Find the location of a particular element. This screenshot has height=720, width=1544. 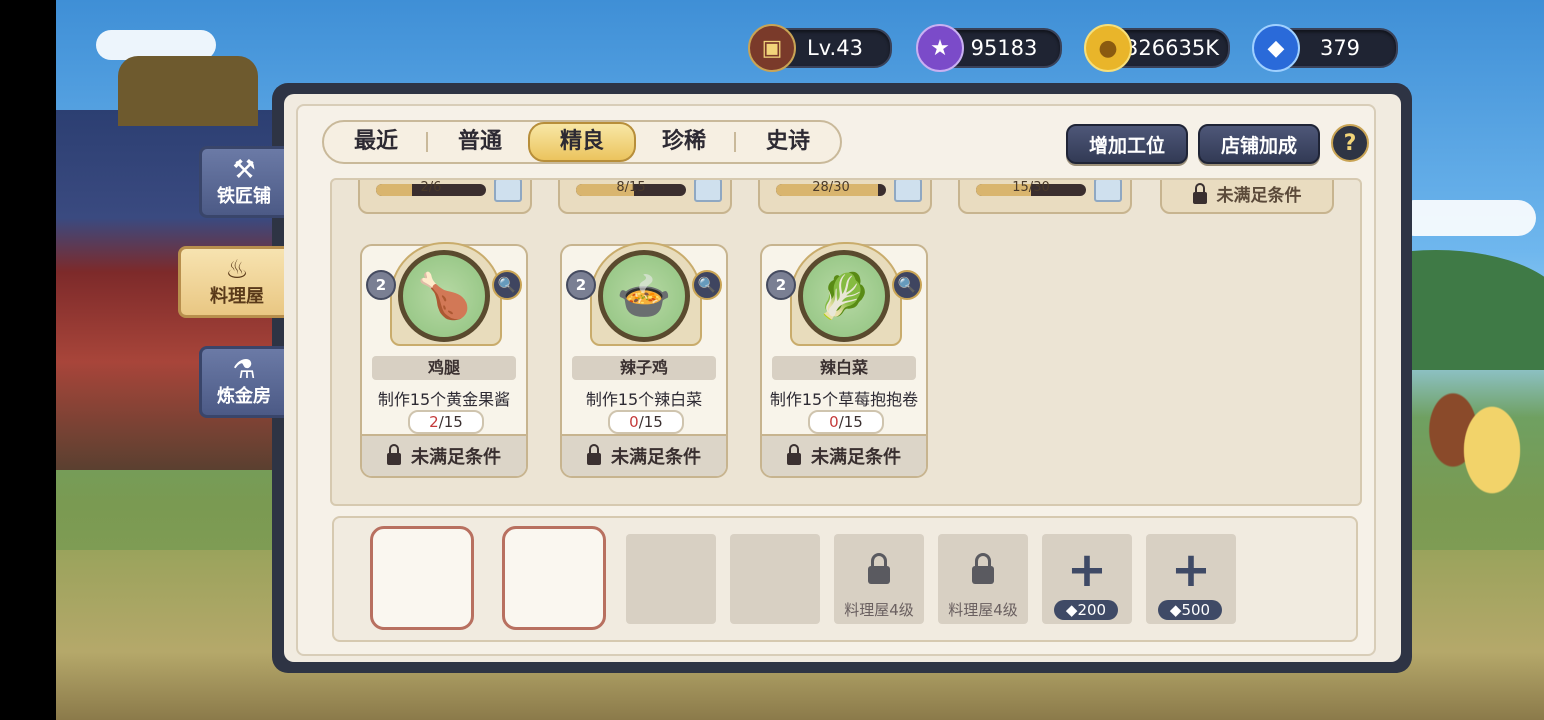

recipe-requirement: 制作15个草莓抱抱卷 is located at coordinates (844, 399).